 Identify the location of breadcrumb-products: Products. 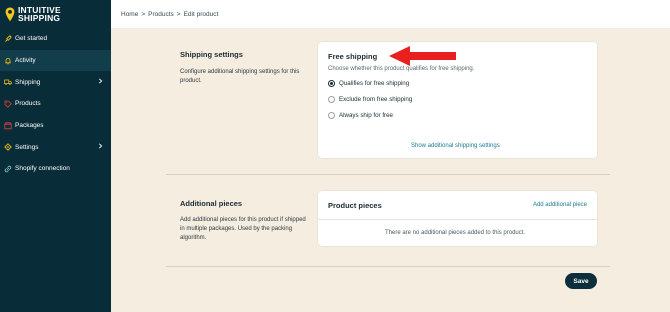
(161, 14).